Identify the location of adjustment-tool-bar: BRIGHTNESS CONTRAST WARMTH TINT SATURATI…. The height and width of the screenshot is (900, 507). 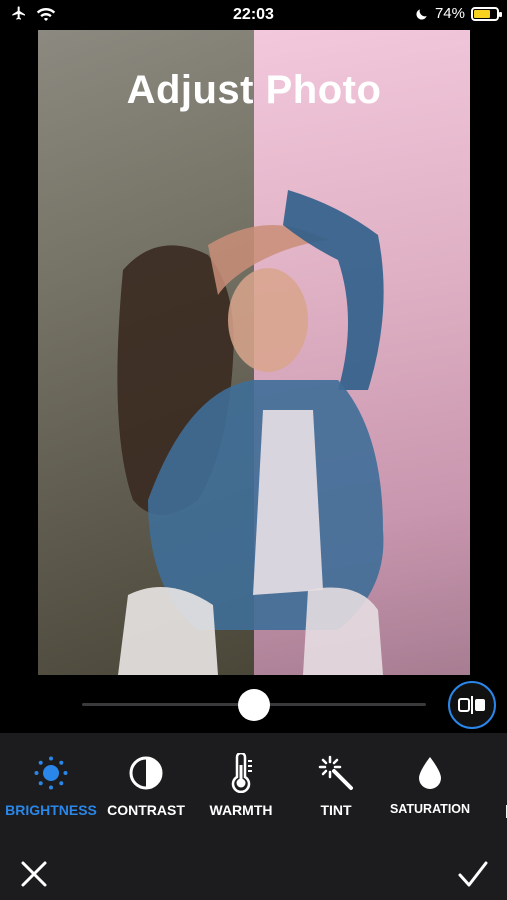
(253, 781).